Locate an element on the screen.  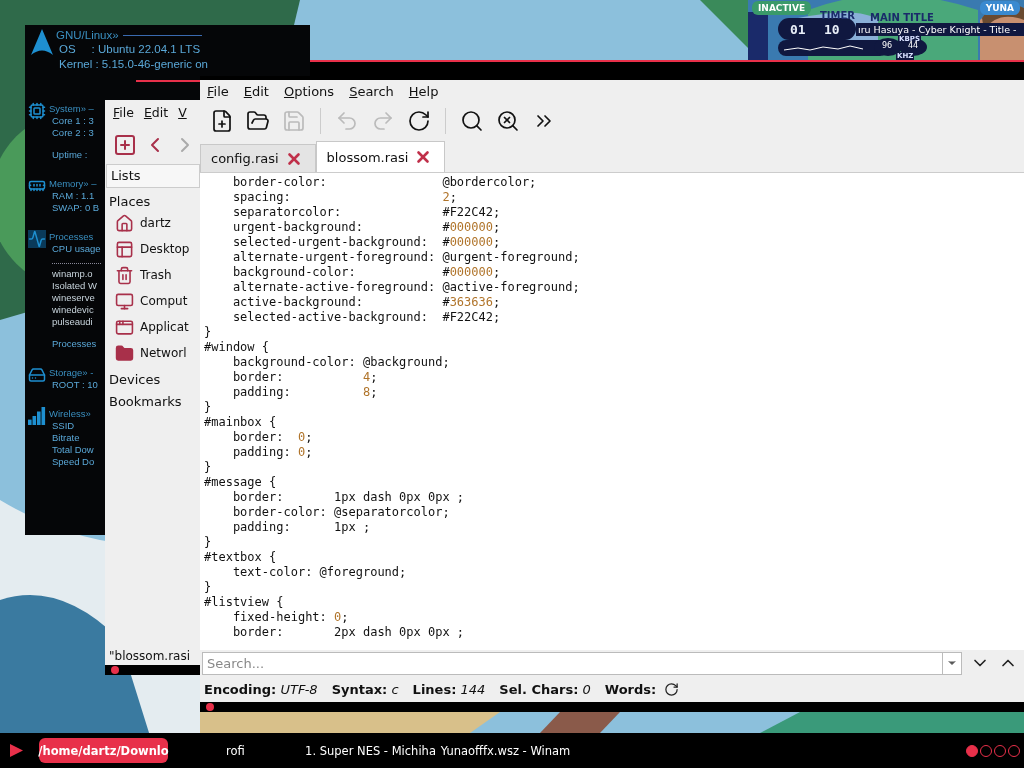
find-replace-icon is located at coordinates (508, 121).